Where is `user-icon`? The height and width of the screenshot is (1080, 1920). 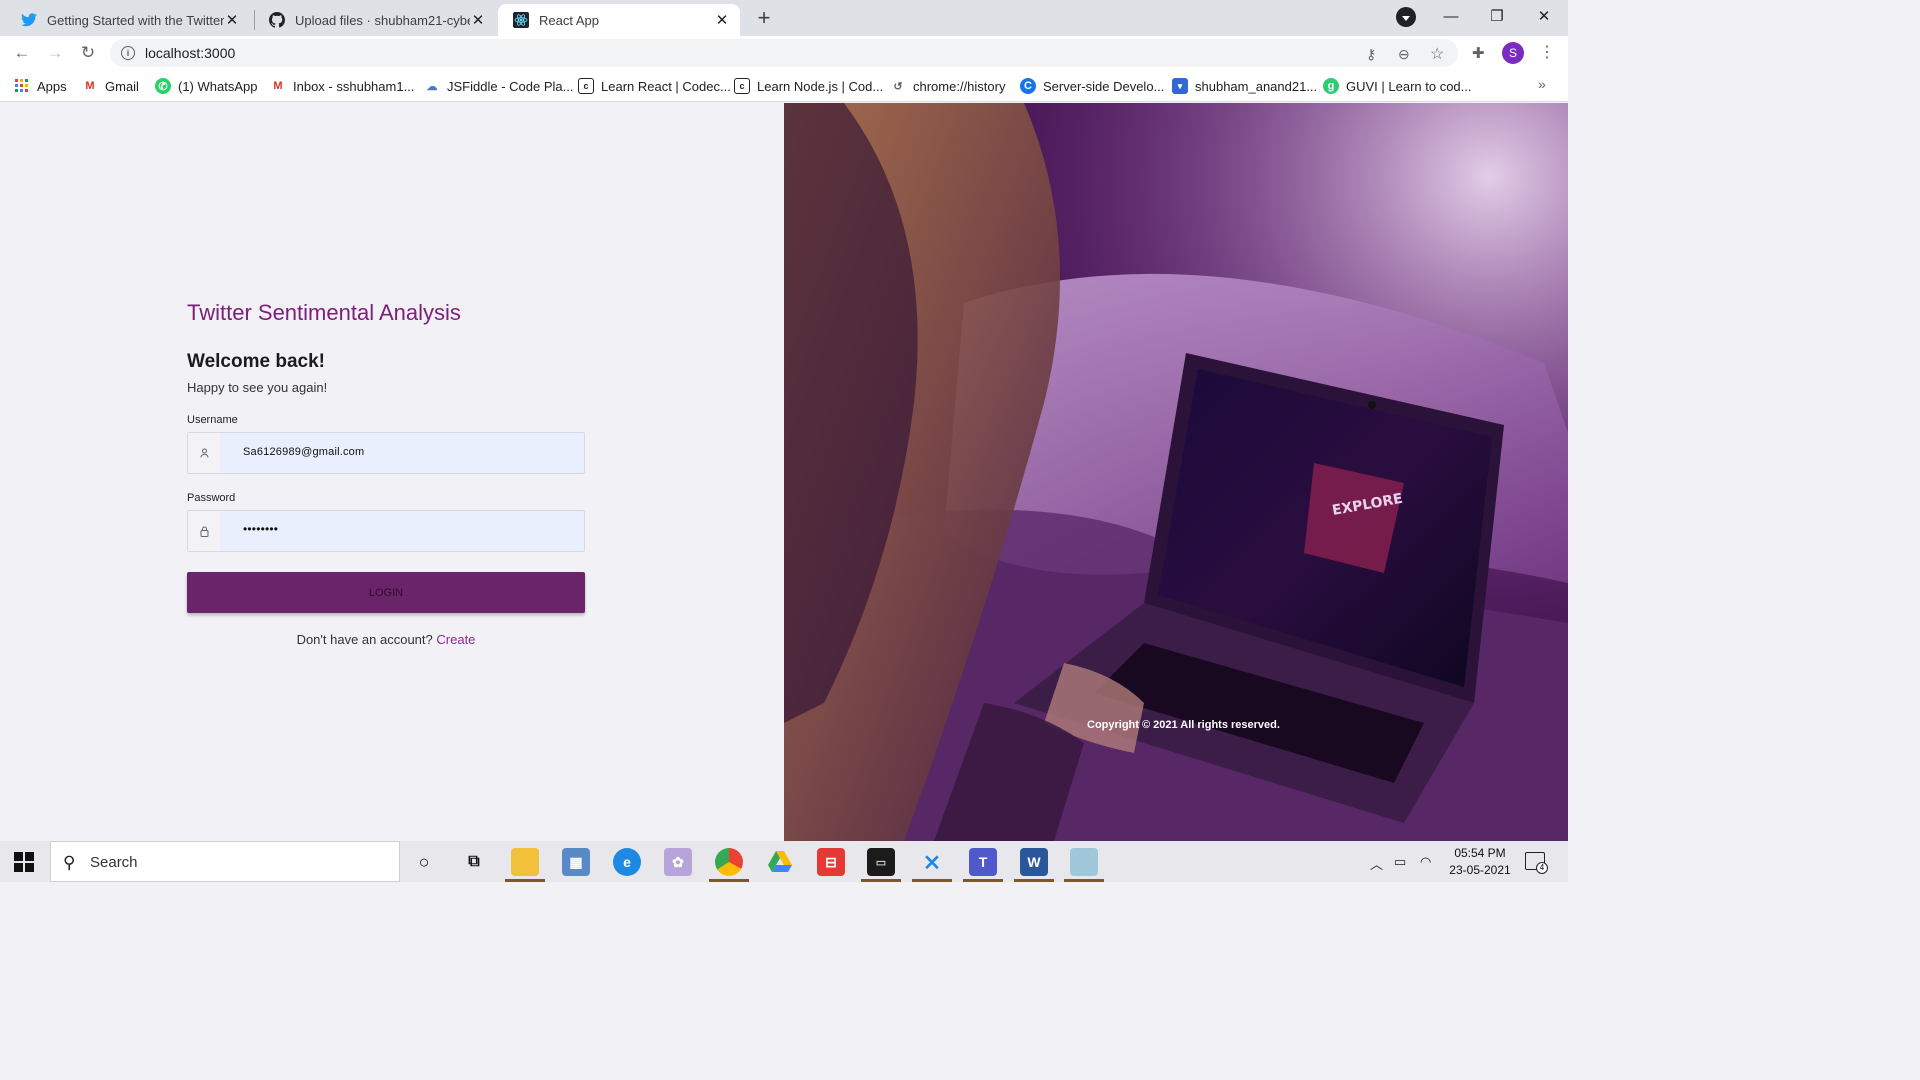
user-icon is located at coordinates (204, 453).